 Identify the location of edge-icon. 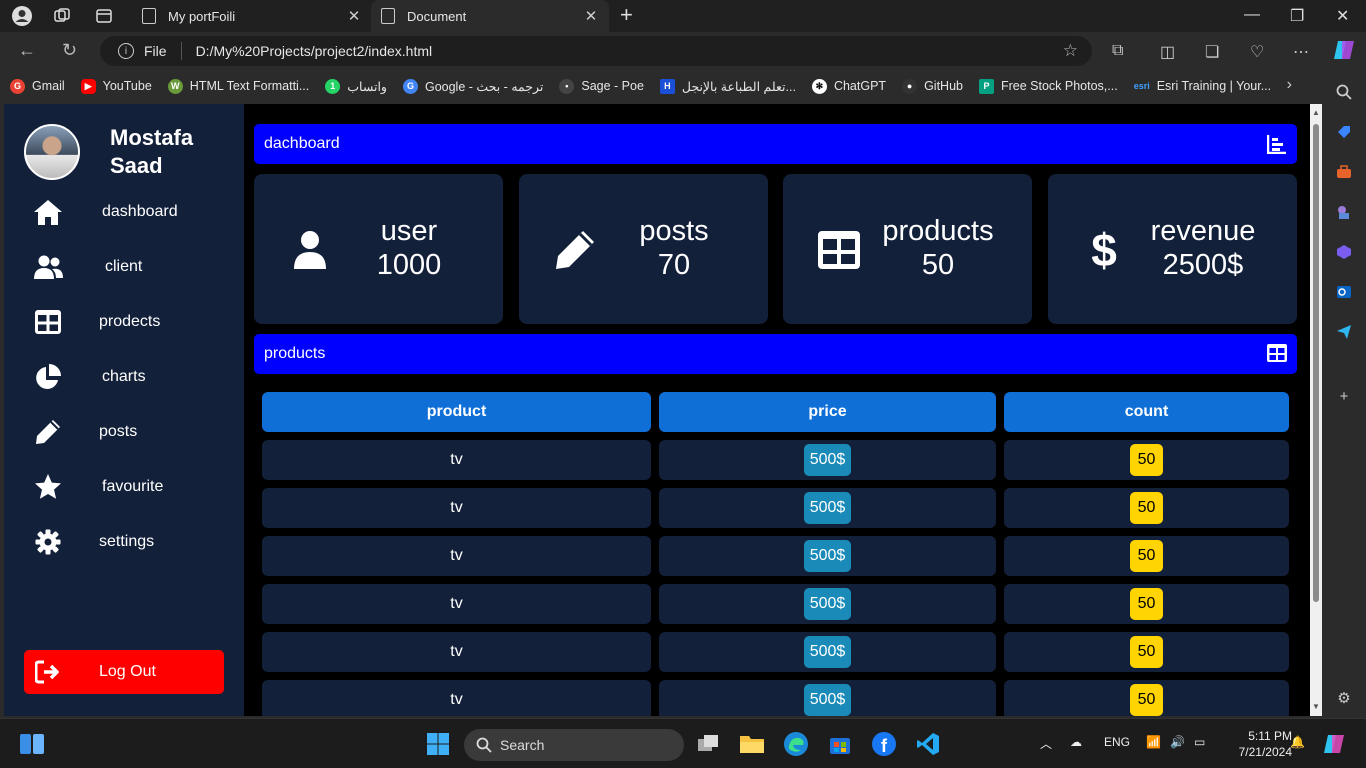
(796, 744).